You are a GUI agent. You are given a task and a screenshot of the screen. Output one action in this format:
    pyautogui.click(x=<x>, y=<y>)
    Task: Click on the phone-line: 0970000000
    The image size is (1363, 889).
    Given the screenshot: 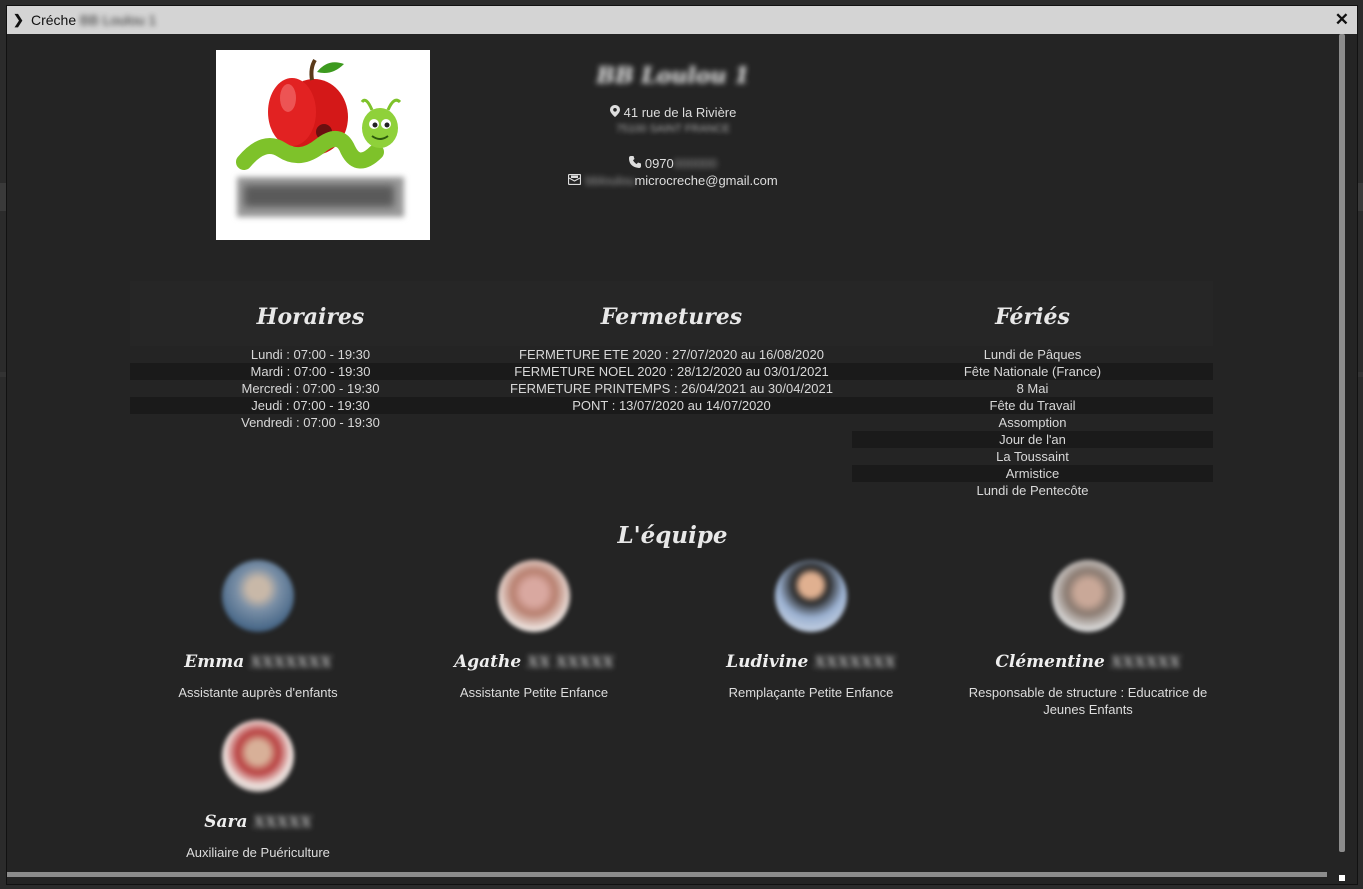 What is the action you would take?
    pyautogui.click(x=673, y=163)
    